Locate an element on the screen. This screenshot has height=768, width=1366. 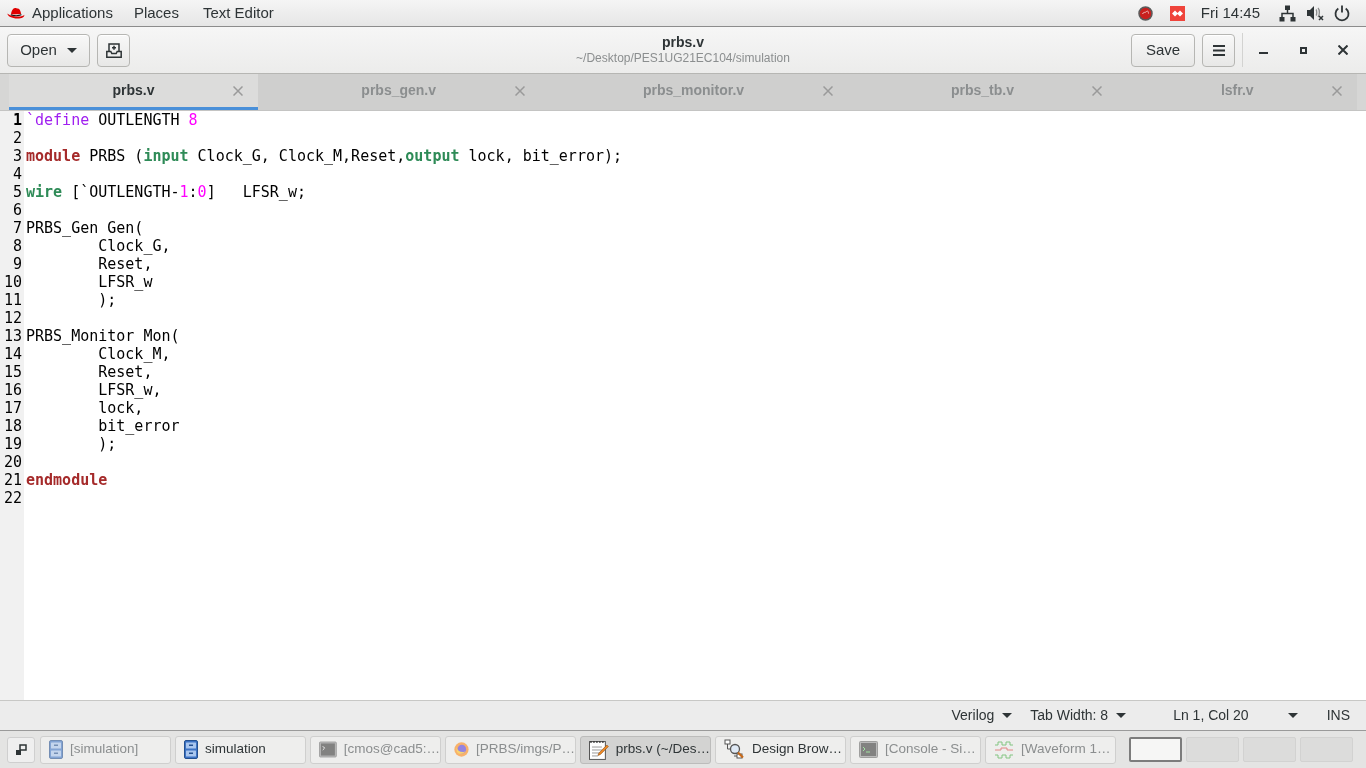
open-button: Open is located at coordinates (48, 50).